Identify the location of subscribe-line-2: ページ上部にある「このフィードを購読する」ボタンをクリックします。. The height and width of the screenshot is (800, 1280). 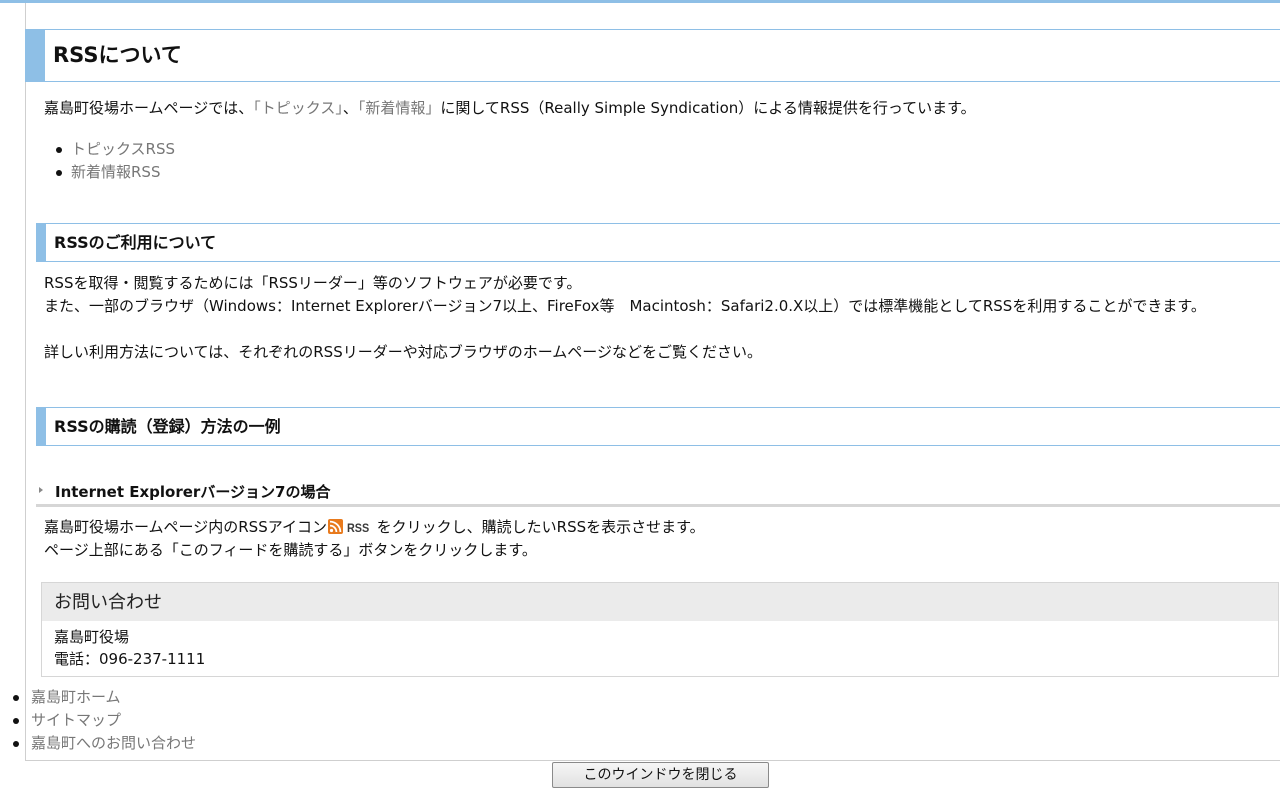
(290, 550).